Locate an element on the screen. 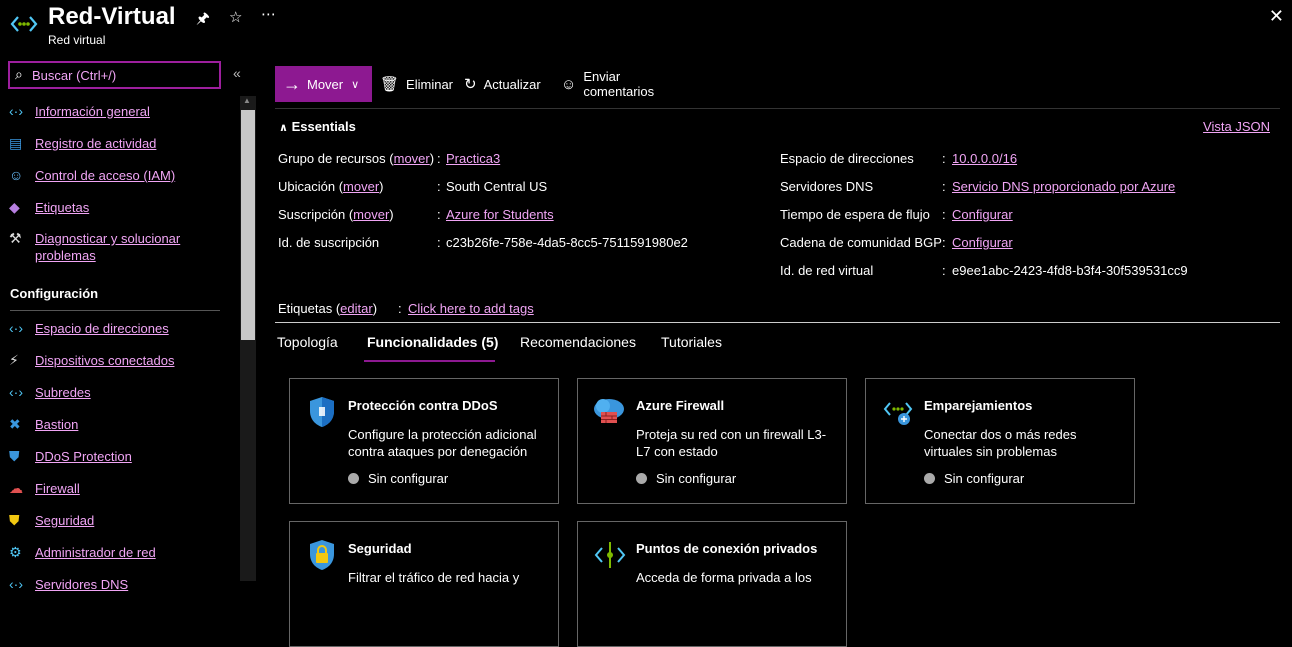  move-button-label: Mover is located at coordinates (325, 84).